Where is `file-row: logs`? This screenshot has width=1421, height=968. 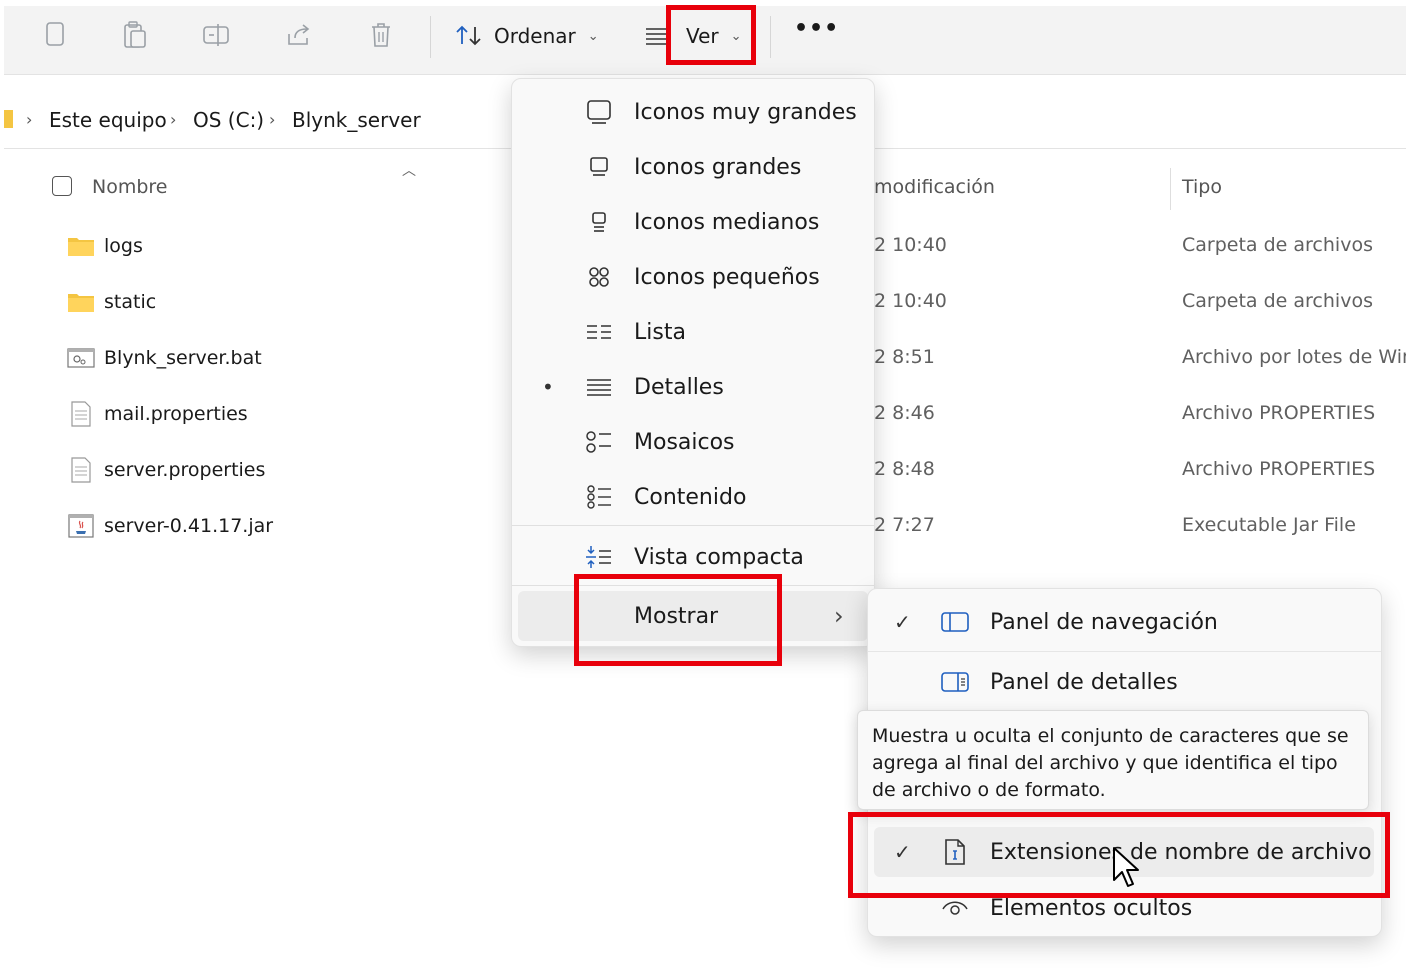
file-row: logs is located at coordinates (296, 246).